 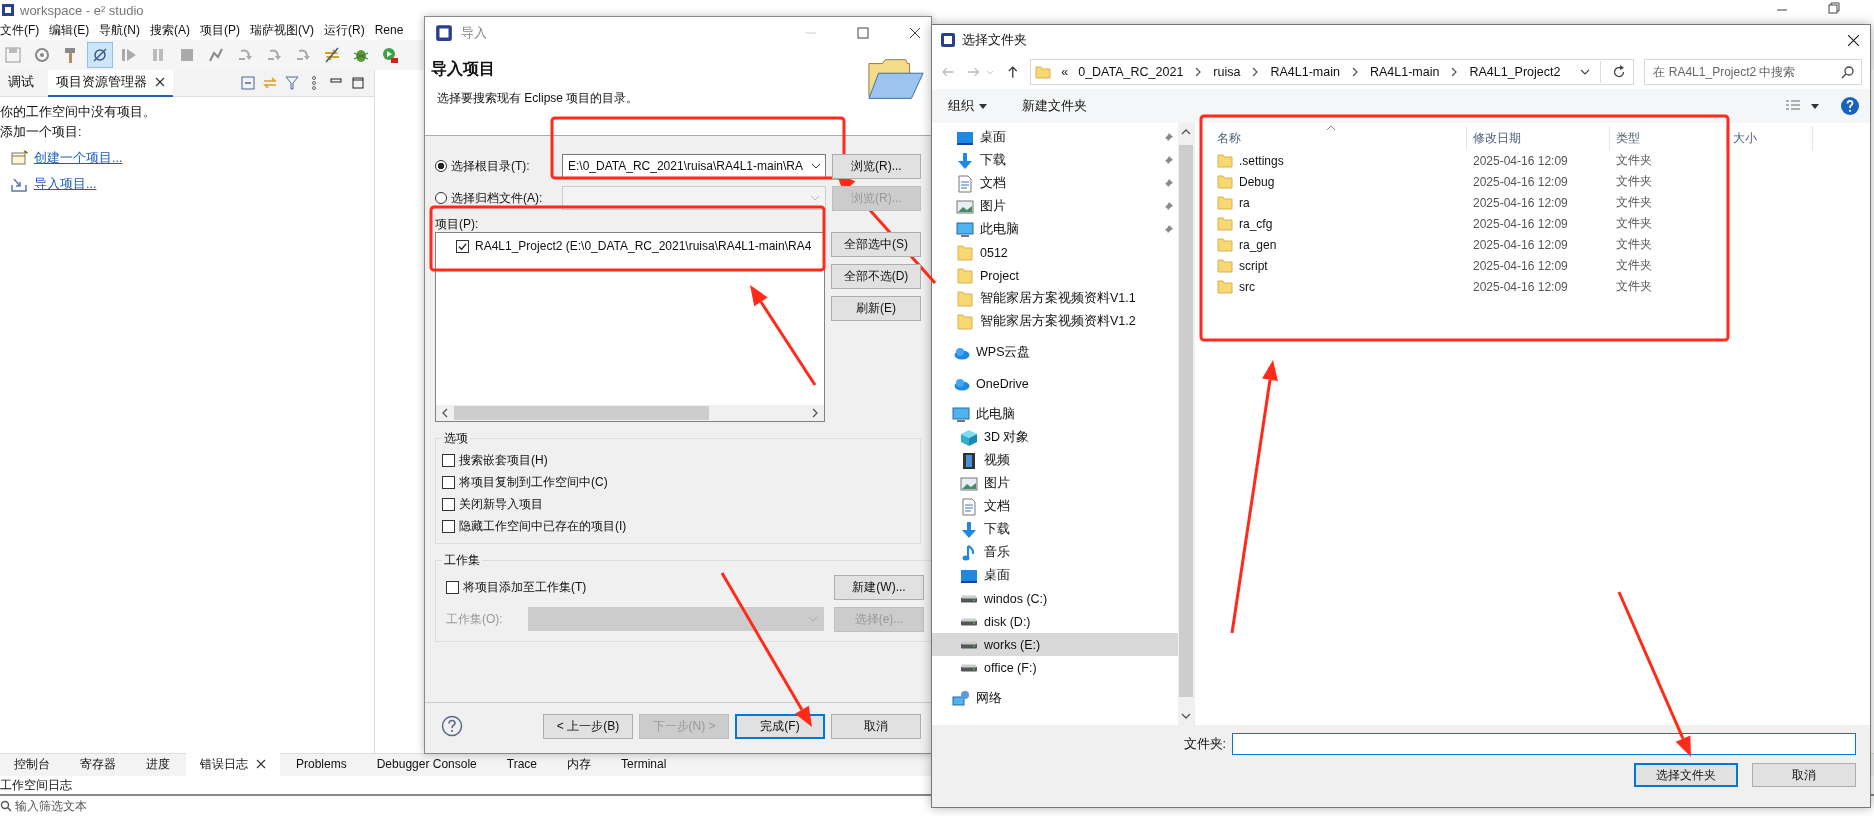 I want to click on checkbox-label: 搜索嵌套项目(H), so click(x=503, y=460).